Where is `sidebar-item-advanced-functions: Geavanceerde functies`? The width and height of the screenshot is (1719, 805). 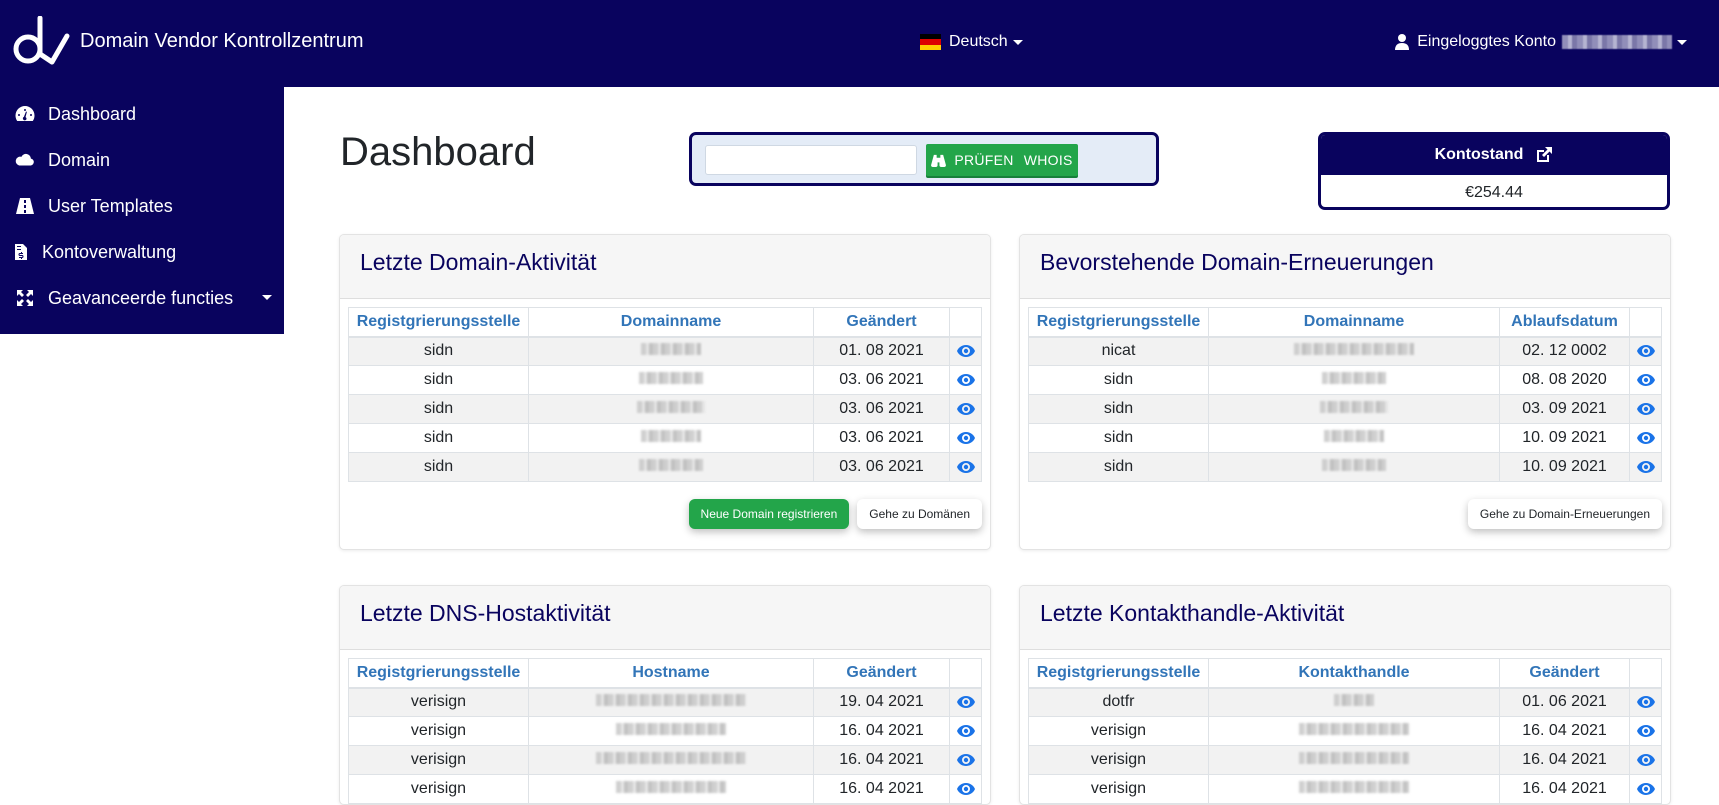
sidebar-item-advanced-functions: Geavanceerde functies is located at coordinates (142, 298).